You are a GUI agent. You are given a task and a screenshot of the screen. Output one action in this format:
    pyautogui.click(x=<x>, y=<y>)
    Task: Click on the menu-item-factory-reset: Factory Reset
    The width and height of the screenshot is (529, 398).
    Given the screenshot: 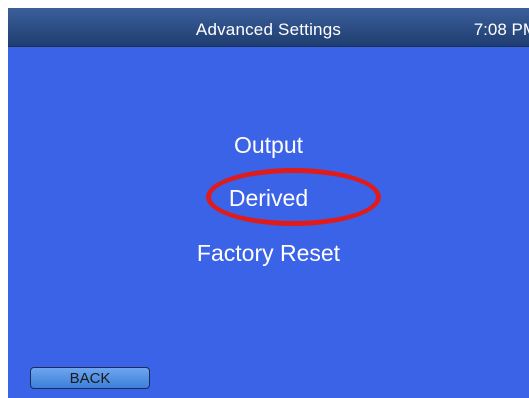 What is the action you would take?
    pyautogui.click(x=268, y=253)
    